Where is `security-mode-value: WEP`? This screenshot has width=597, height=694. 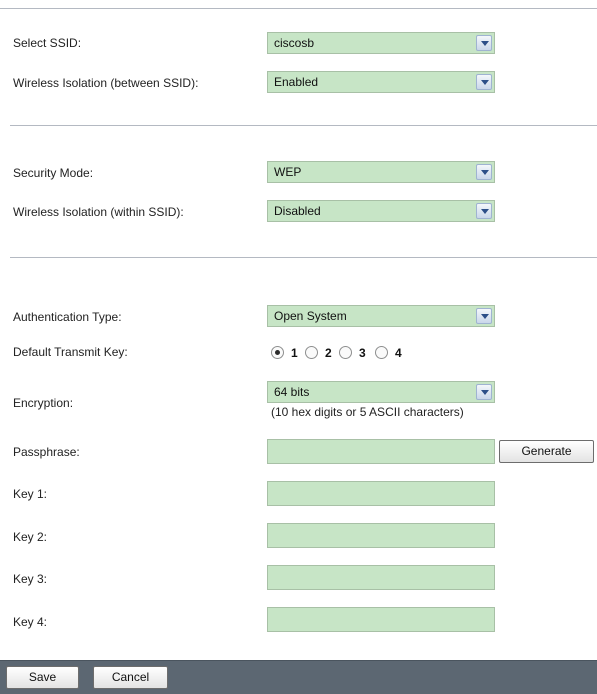
security-mode-value: WEP is located at coordinates (288, 172).